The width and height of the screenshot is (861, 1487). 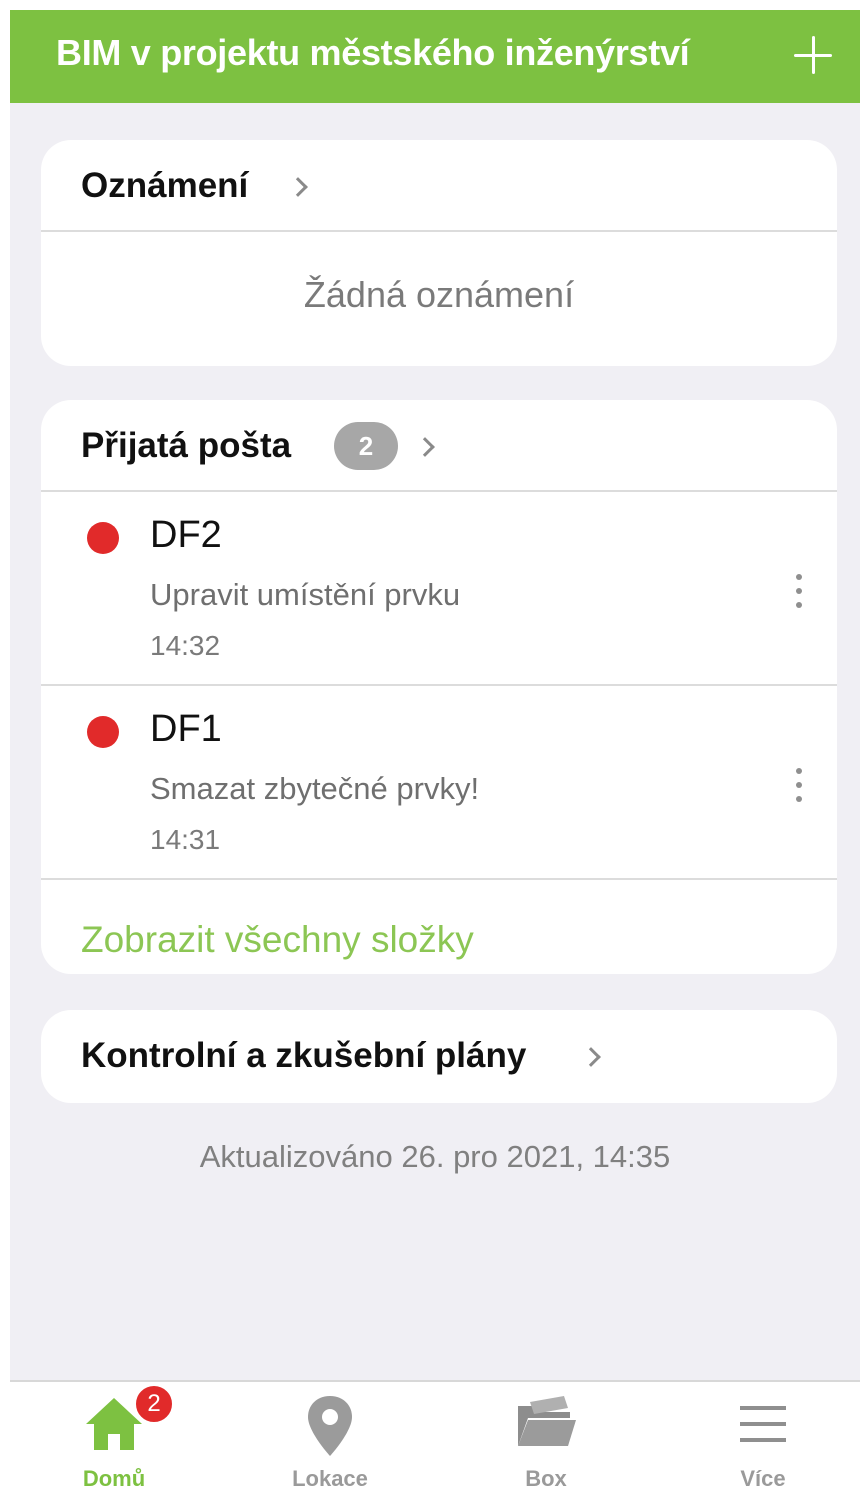 I want to click on tab-more: Více, so click(x=763, y=1434).